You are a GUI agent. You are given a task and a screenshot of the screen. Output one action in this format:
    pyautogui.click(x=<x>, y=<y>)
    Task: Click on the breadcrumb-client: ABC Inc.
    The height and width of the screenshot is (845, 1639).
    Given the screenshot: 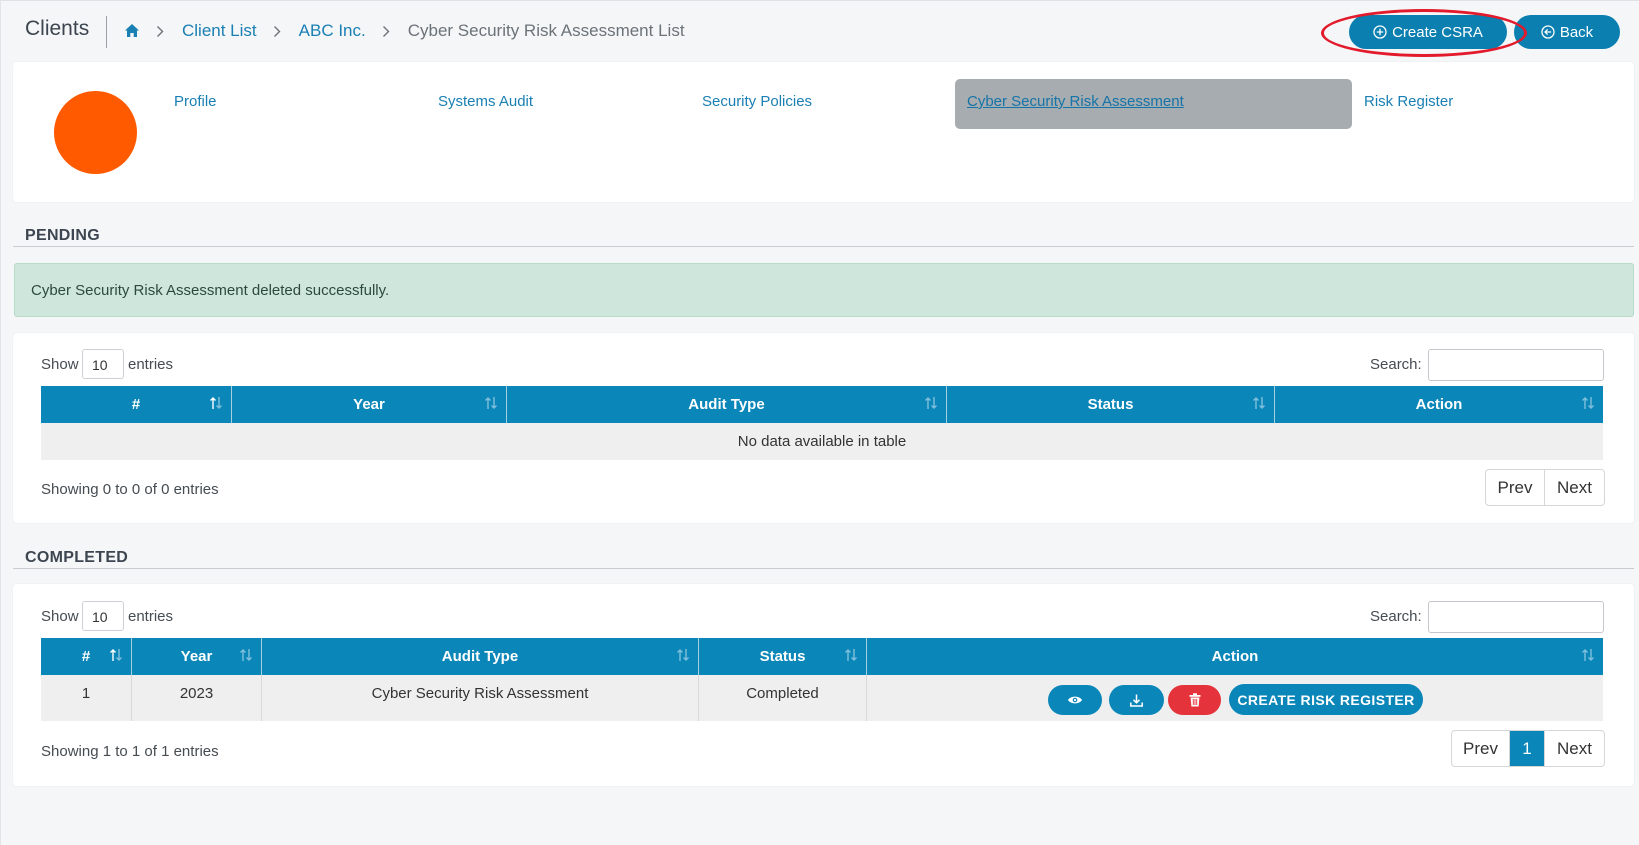 What is the action you would take?
    pyautogui.click(x=332, y=31)
    